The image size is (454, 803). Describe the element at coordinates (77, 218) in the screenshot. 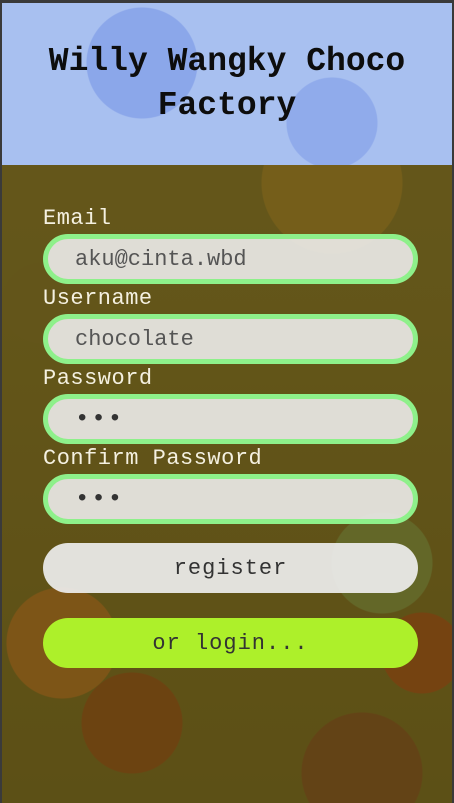

I see `email-label: Email` at that location.